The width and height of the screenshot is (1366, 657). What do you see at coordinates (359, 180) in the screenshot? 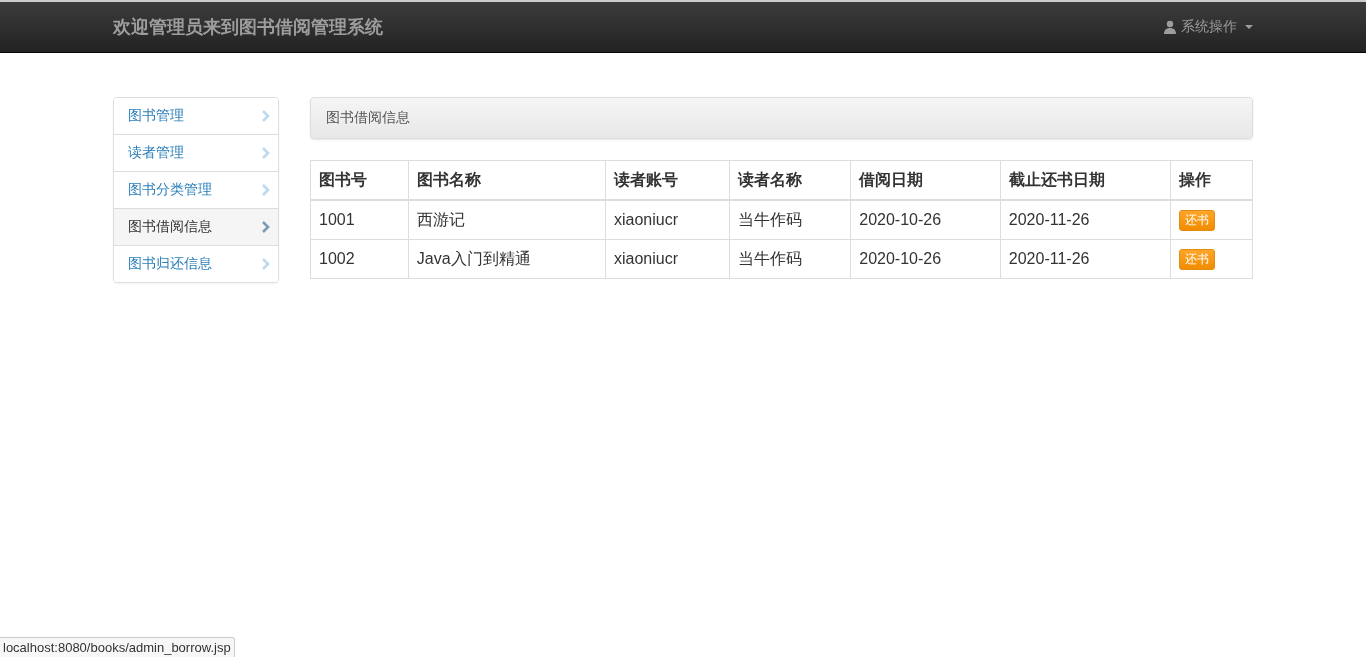
I see `column-header: 图书号` at bounding box center [359, 180].